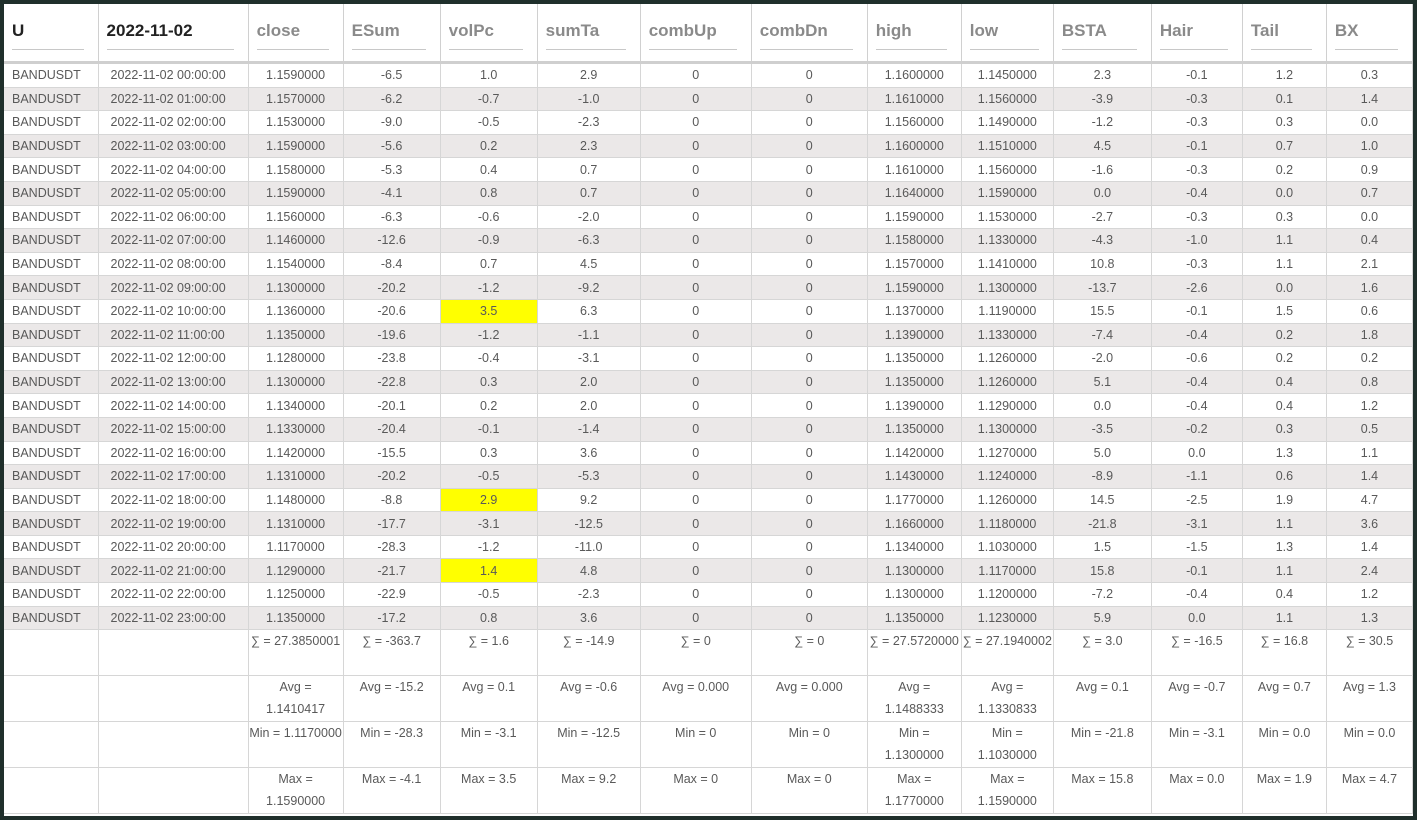 The image size is (1417, 820). What do you see at coordinates (1007, 287) in the screenshot?
I see `table-cell: 1.1300000` at bounding box center [1007, 287].